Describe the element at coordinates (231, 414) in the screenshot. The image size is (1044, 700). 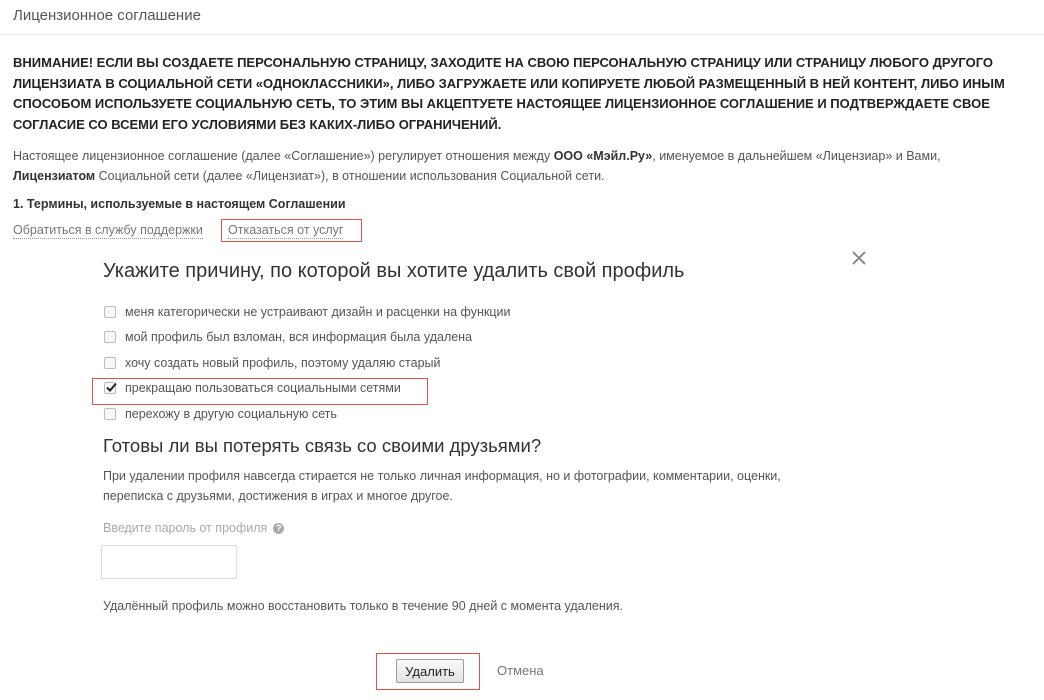
I see `reason-label: перехожу в другую социальную сеть` at that location.